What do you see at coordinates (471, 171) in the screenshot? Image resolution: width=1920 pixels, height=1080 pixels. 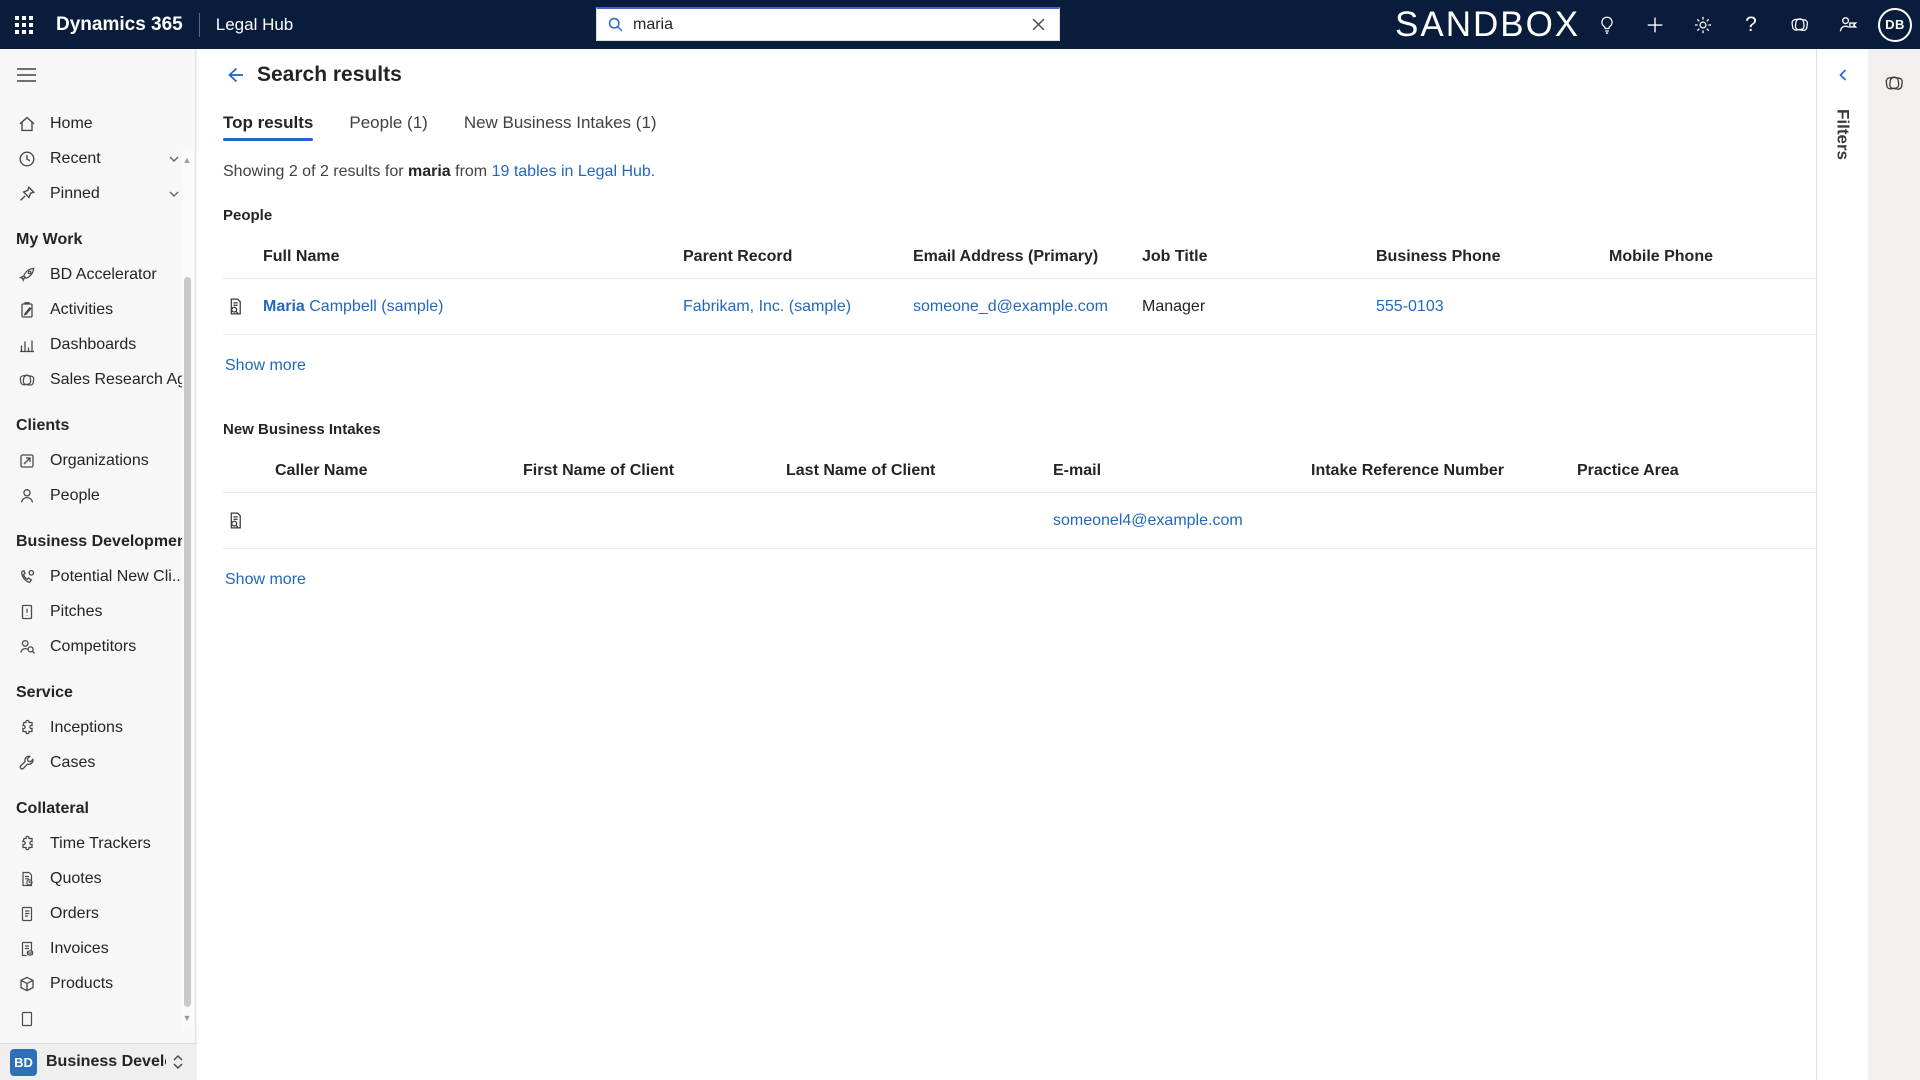 I see `results-summary-middle: from` at bounding box center [471, 171].